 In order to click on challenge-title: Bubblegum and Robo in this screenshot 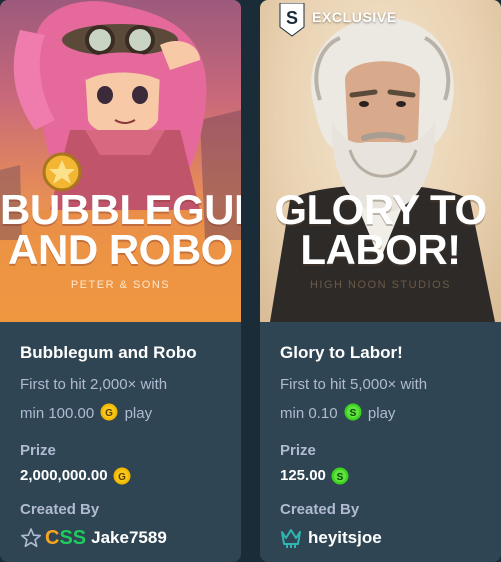, I will do `click(120, 353)`.